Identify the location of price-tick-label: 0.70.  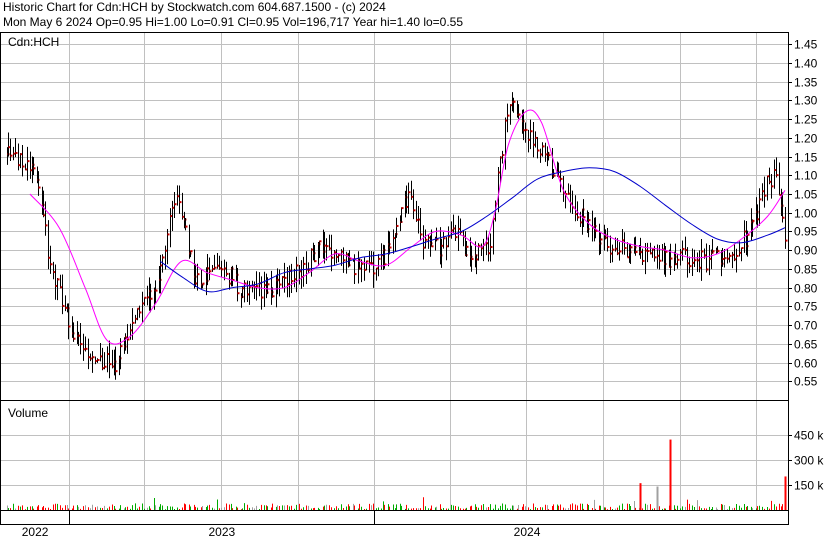
(806, 326).